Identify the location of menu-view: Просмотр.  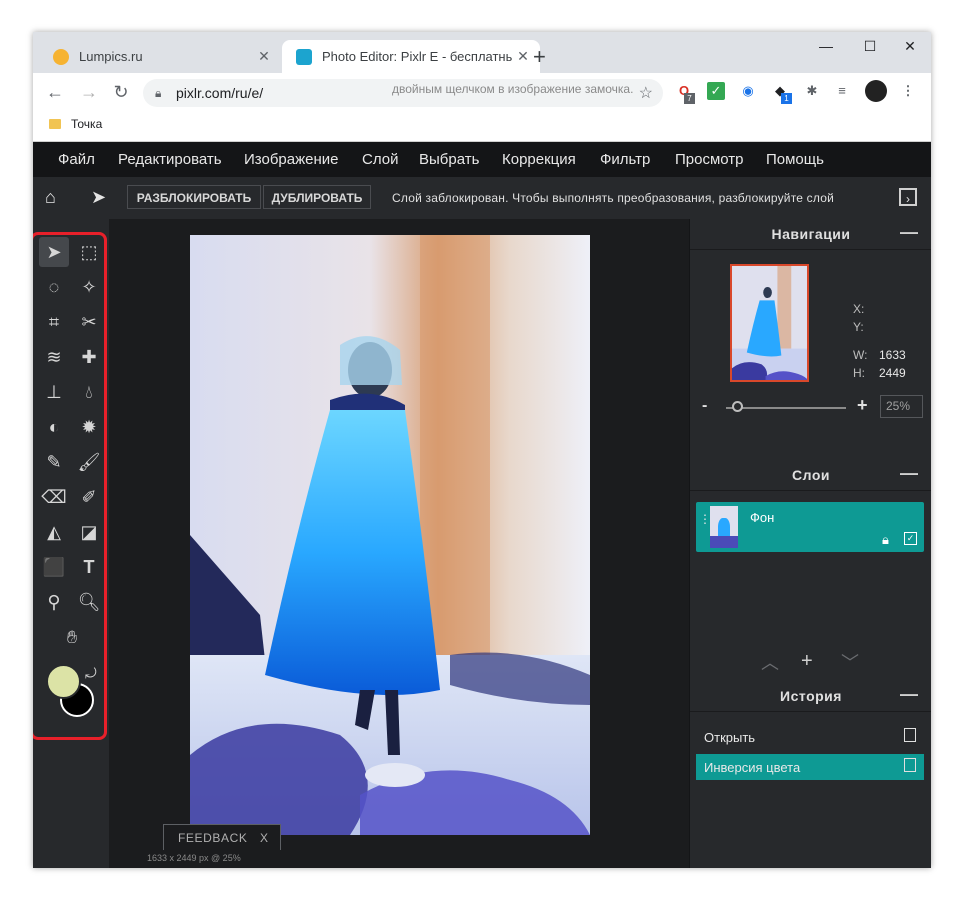
(709, 159).